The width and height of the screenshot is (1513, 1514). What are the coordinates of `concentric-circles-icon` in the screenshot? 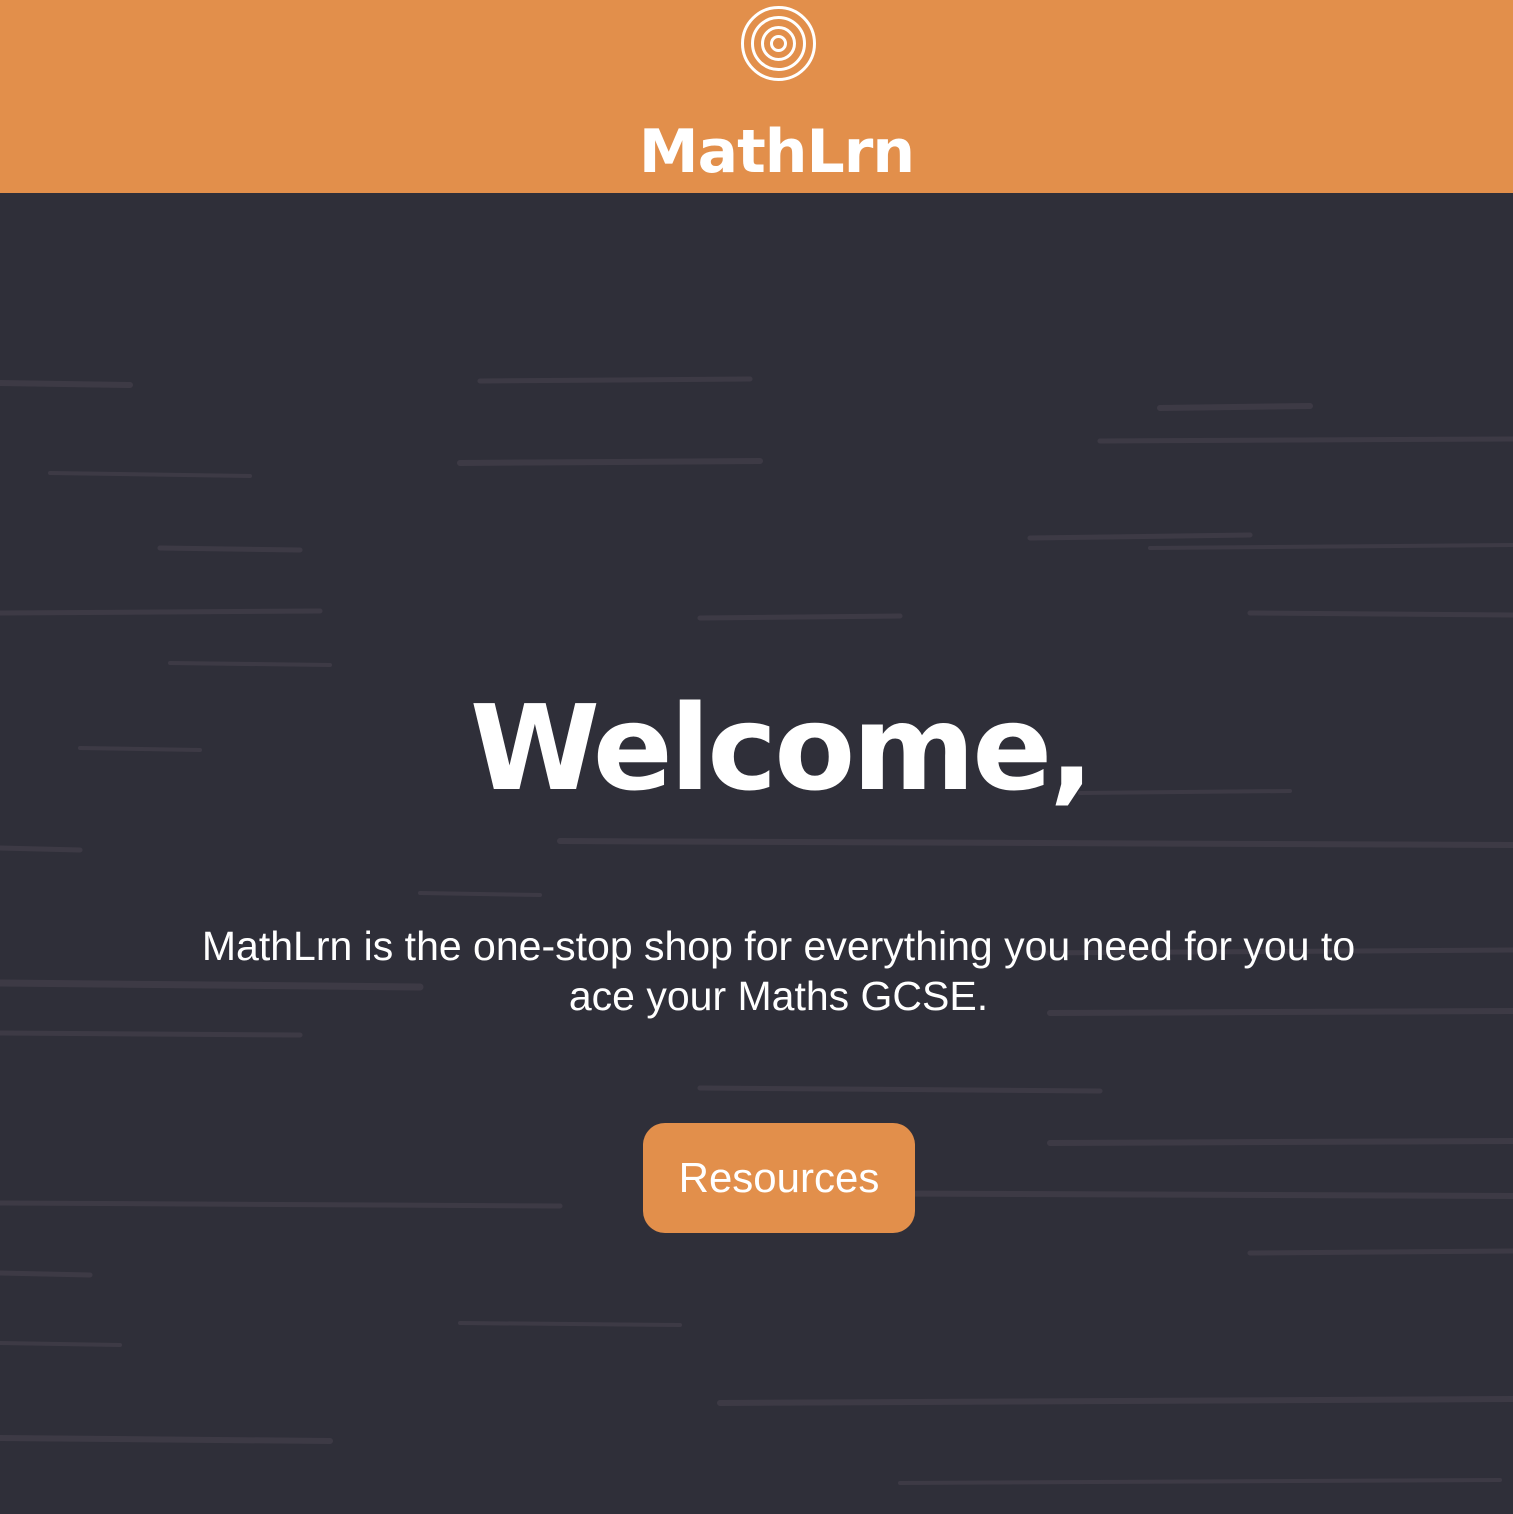 It's located at (778, 43).